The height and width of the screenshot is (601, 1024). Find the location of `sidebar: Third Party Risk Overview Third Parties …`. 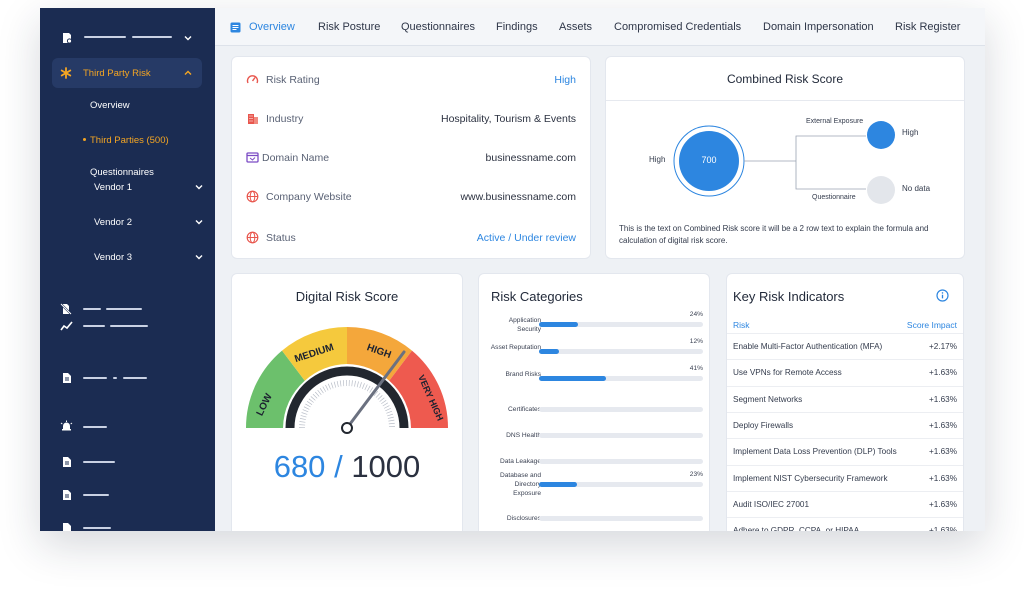

sidebar: Third Party Risk Overview Third Parties … is located at coordinates (127, 269).